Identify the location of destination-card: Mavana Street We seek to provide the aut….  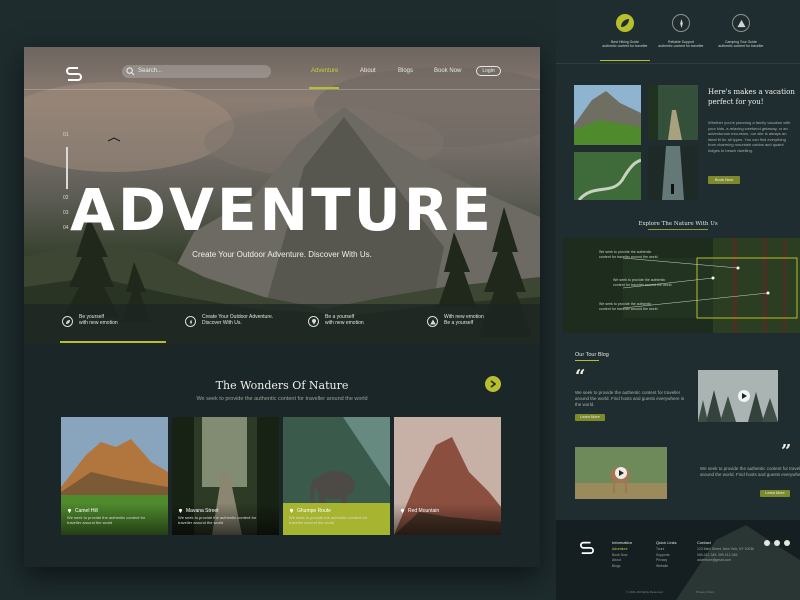
(225, 476).